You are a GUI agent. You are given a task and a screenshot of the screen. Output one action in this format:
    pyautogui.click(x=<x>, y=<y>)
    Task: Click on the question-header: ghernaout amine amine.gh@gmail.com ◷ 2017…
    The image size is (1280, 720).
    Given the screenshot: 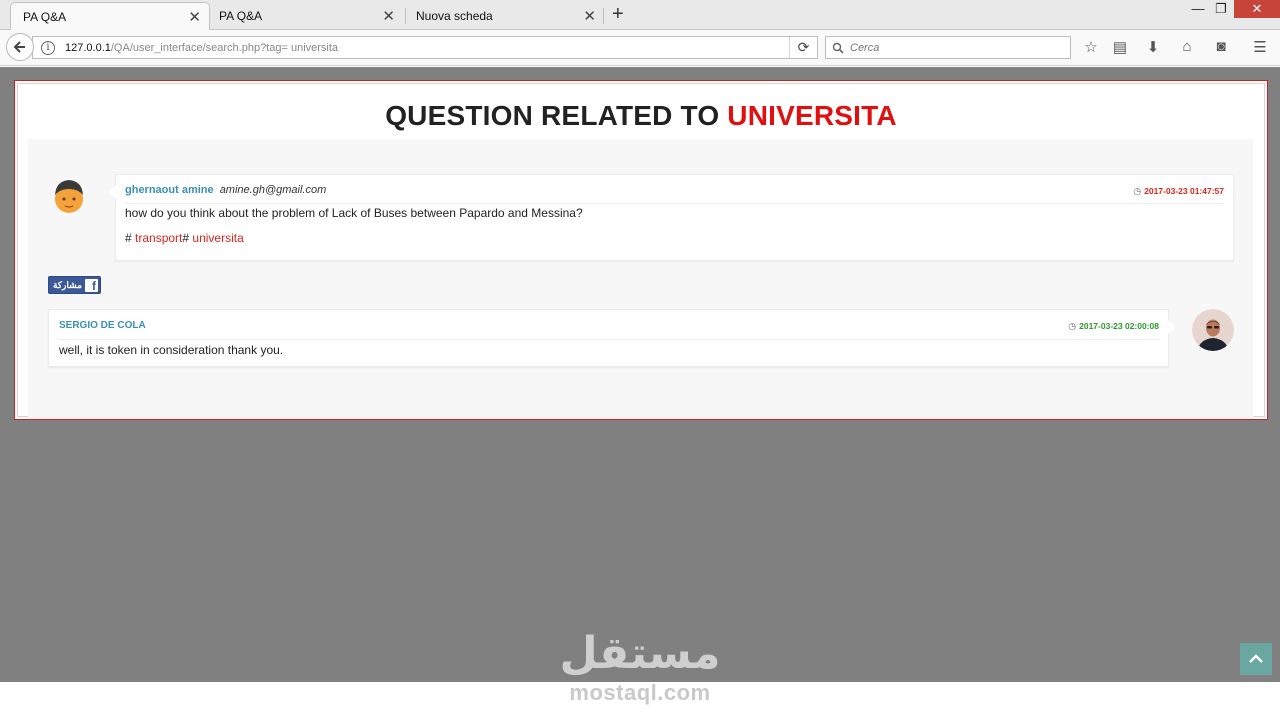 What is the action you would take?
    pyautogui.click(x=674, y=194)
    